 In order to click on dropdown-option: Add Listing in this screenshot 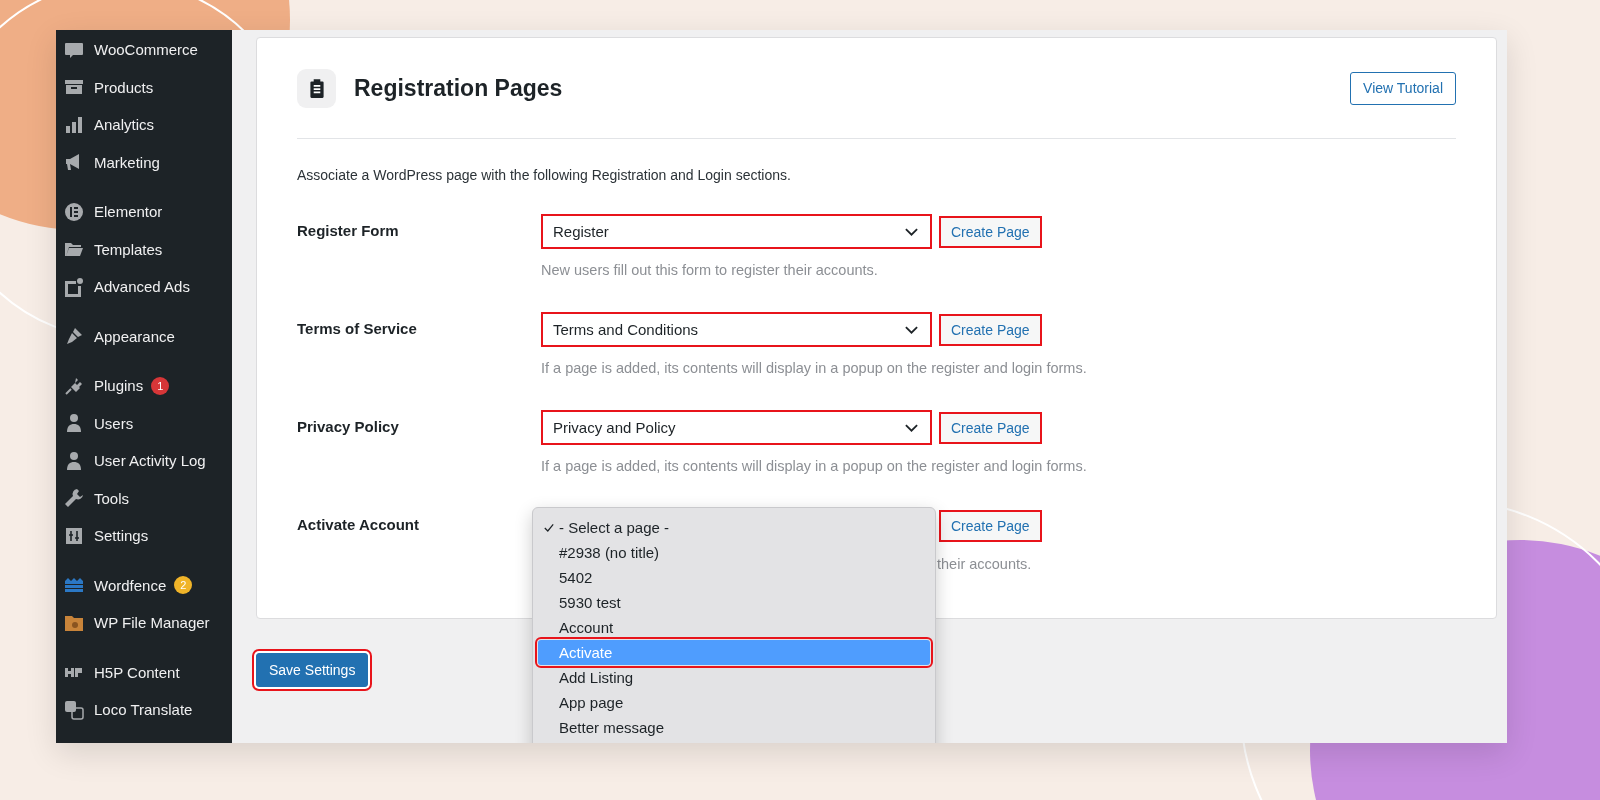, I will do `click(734, 677)`.